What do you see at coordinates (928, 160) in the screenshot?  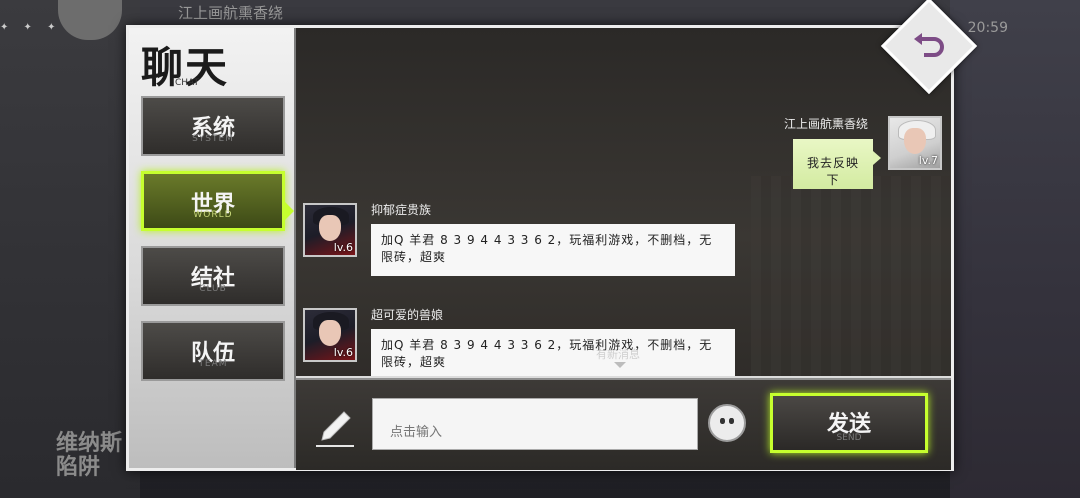 I see `avatar-level: lv.7` at bounding box center [928, 160].